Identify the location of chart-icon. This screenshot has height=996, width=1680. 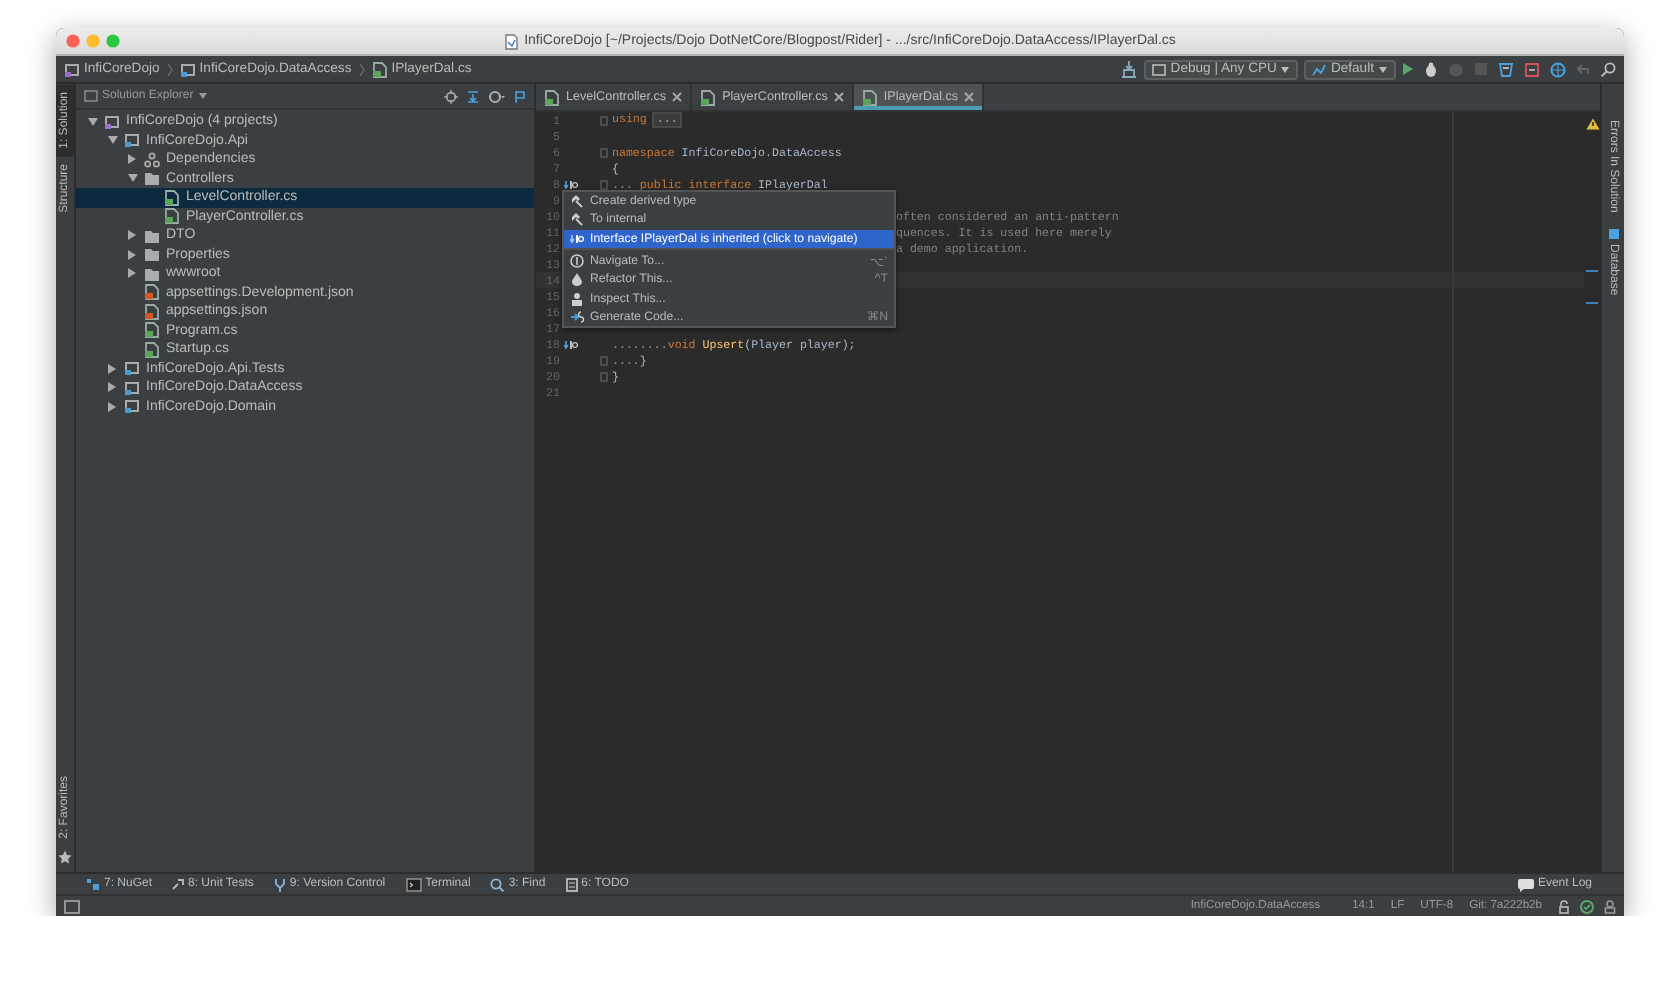
(1319, 69).